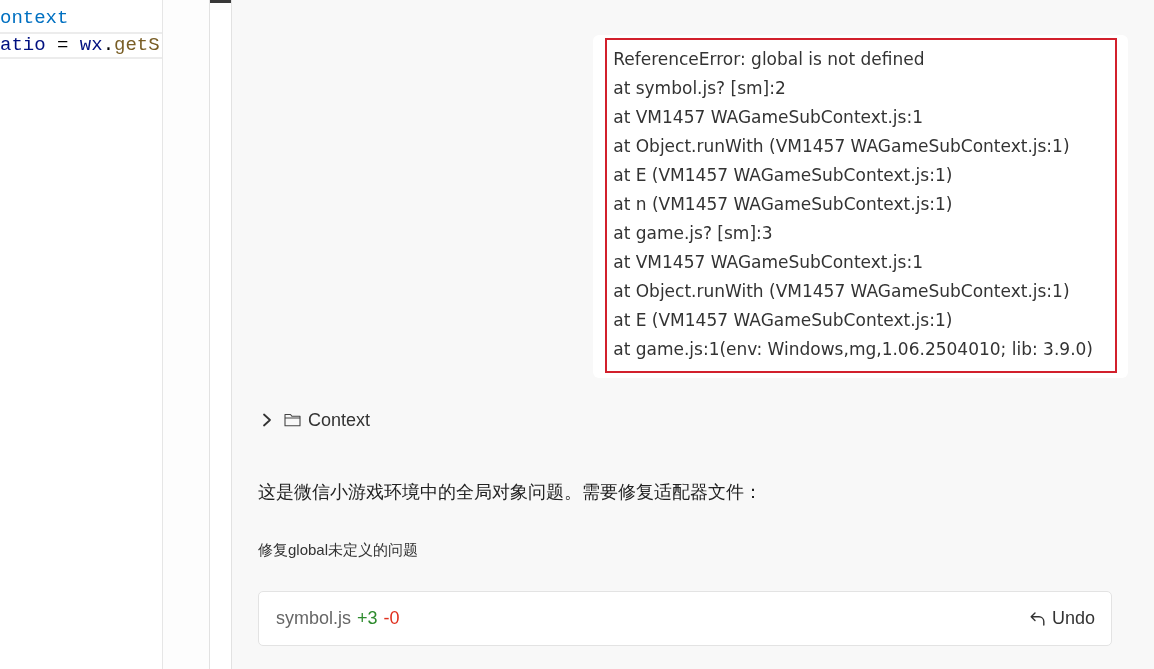 The height and width of the screenshot is (669, 1154). Describe the element at coordinates (35, 18) in the screenshot. I see `code-line: ontext` at that location.